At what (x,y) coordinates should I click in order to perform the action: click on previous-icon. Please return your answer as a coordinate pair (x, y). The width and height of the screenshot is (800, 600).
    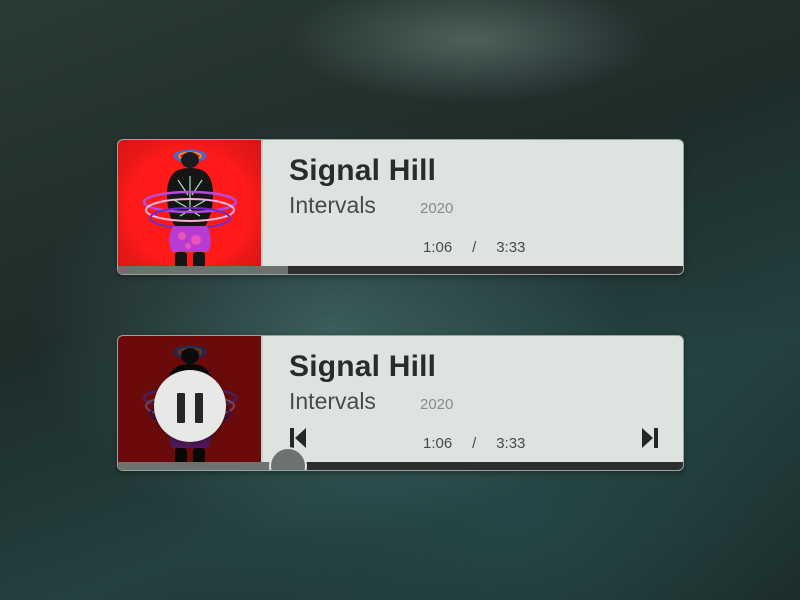
    Looking at the image, I should click on (298, 438).